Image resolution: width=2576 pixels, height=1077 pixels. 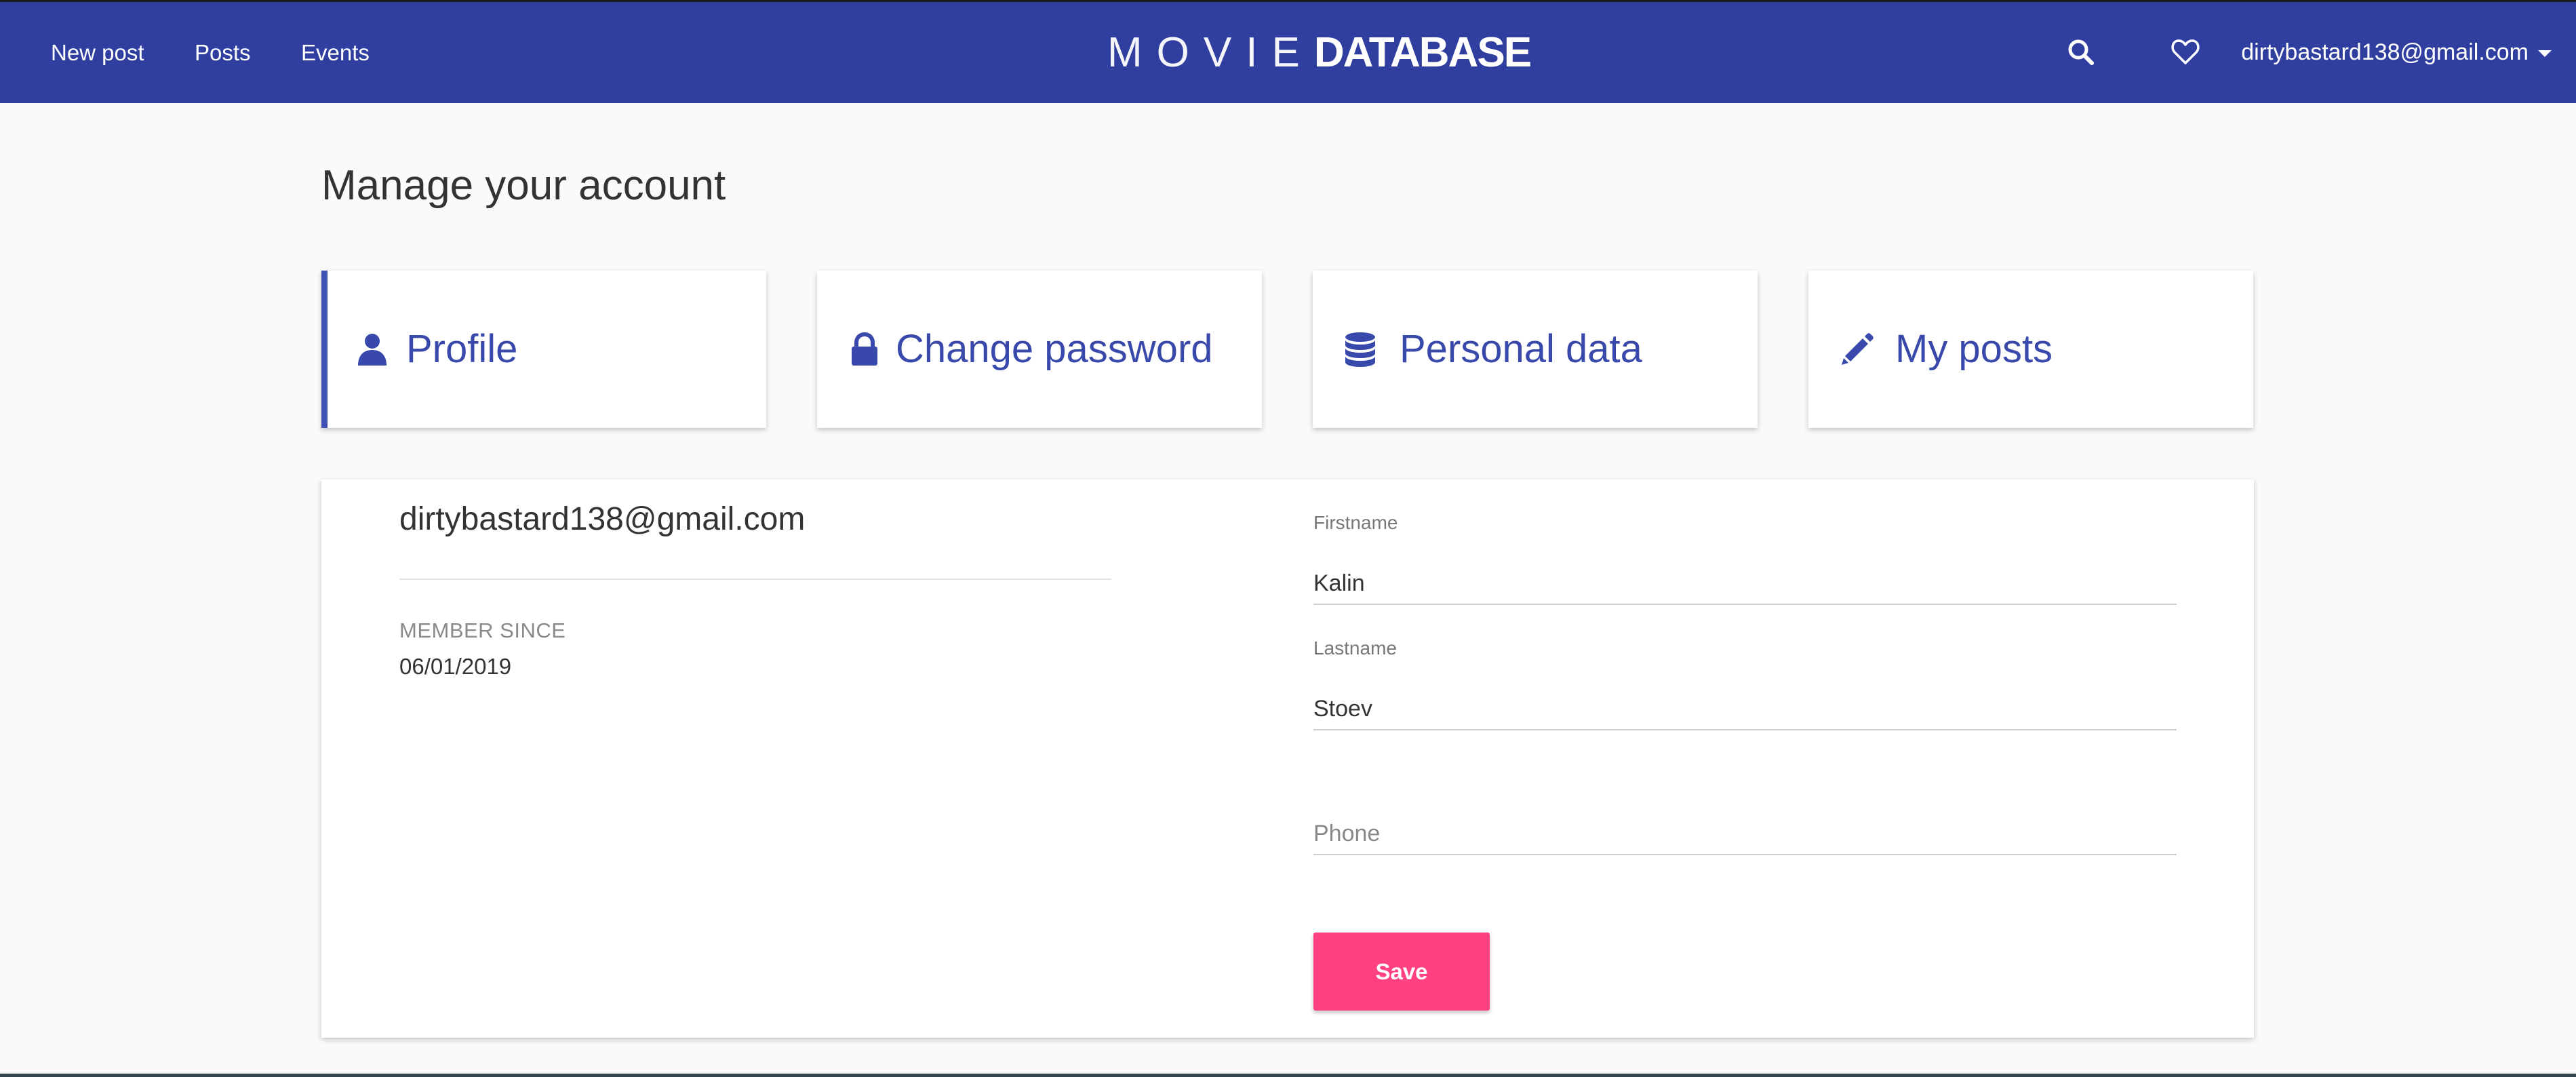 I want to click on bottom-edge, so click(x=1288, y=1075).